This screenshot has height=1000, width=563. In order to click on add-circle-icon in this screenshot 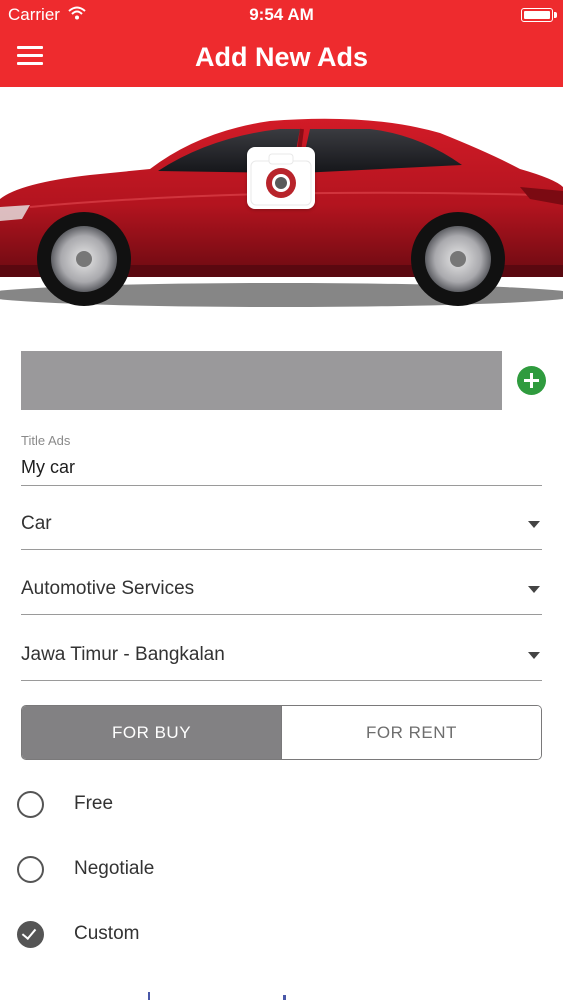, I will do `click(531, 380)`.